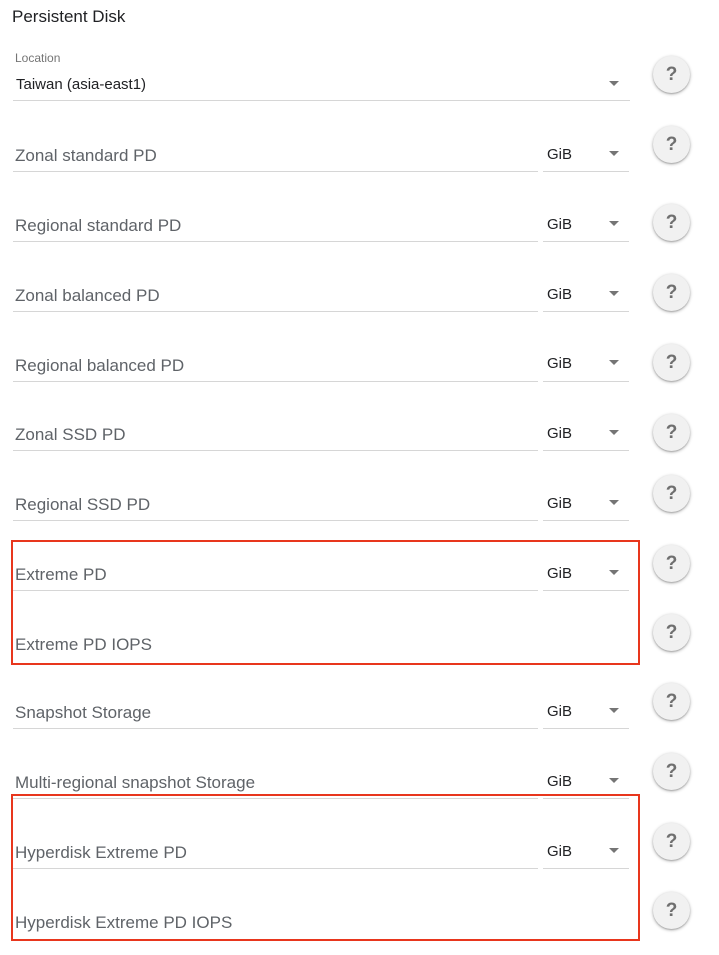 This screenshot has width=719, height=955. Describe the element at coordinates (99, 366) in the screenshot. I see `field-input-regional-balanced-pd: Regional balanced PD` at that location.